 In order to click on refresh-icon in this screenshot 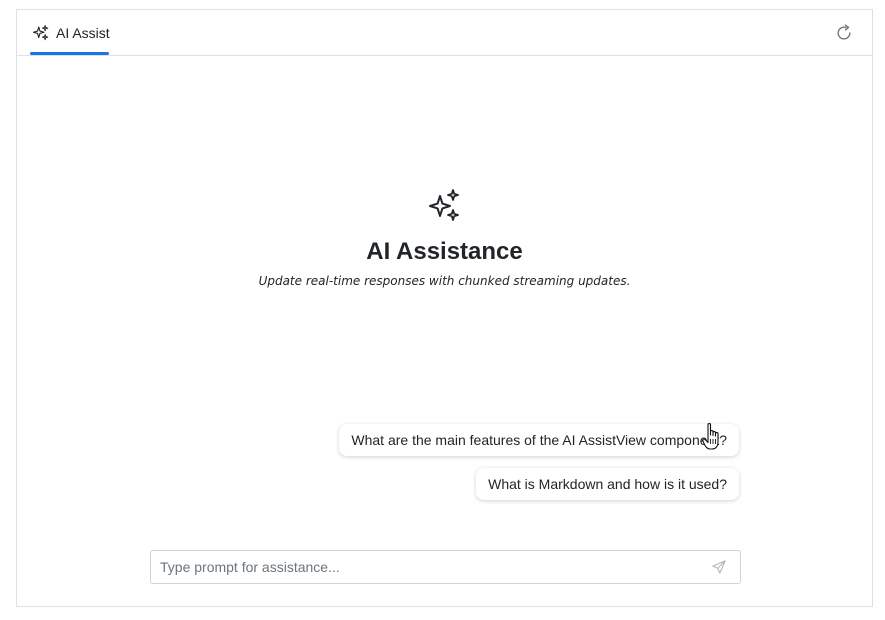, I will do `click(844, 33)`.